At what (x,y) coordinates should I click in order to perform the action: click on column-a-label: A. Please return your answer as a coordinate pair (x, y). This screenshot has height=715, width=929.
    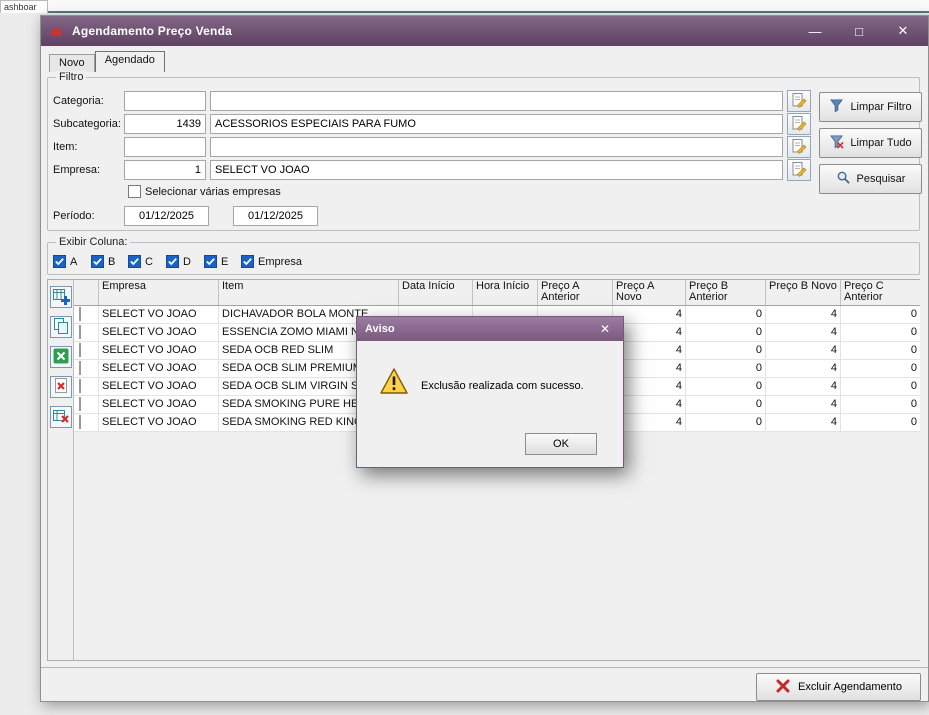
    Looking at the image, I should click on (74, 261).